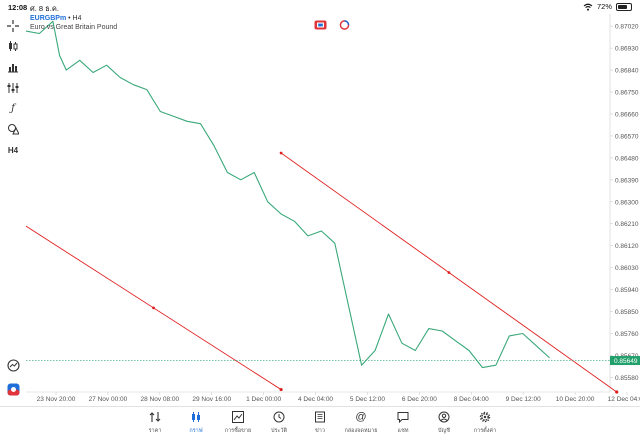 The image size is (640, 447). I want to click on battery-icon, so click(624, 6).